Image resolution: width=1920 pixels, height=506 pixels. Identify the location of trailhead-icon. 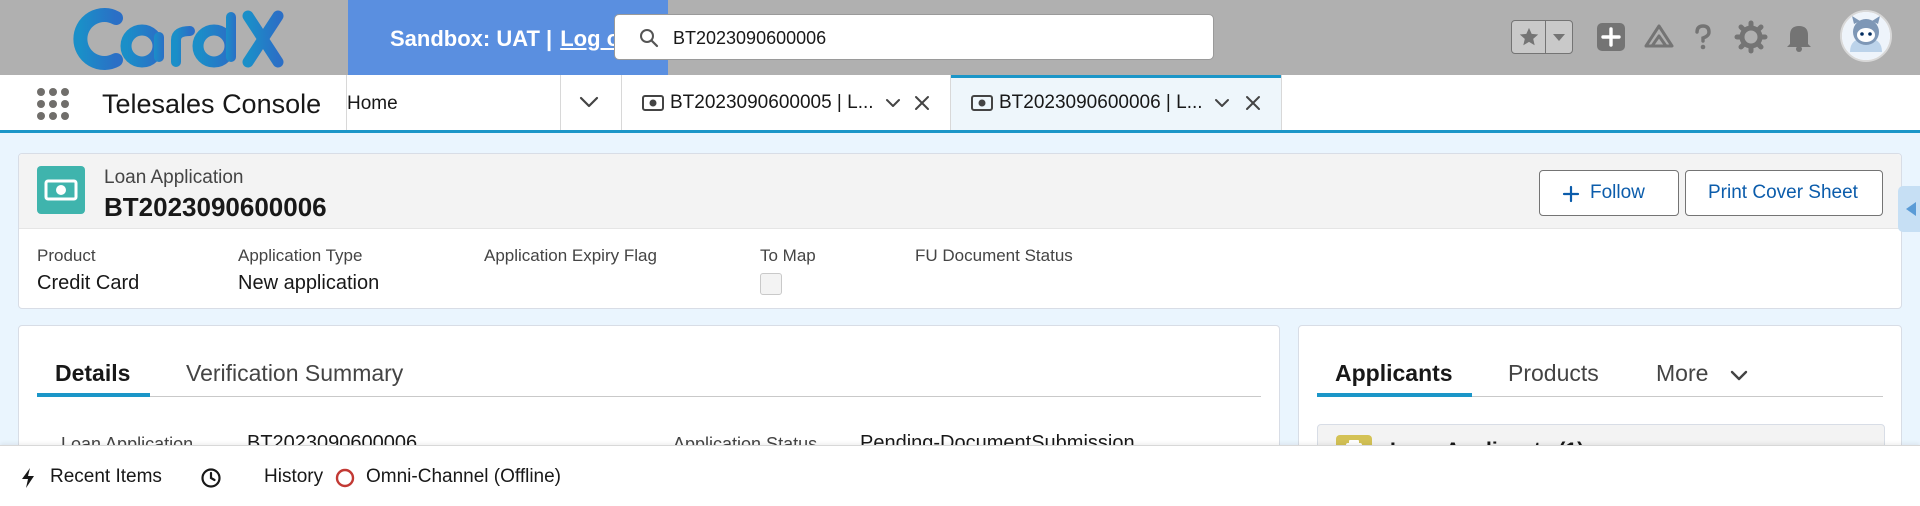
(1659, 37).